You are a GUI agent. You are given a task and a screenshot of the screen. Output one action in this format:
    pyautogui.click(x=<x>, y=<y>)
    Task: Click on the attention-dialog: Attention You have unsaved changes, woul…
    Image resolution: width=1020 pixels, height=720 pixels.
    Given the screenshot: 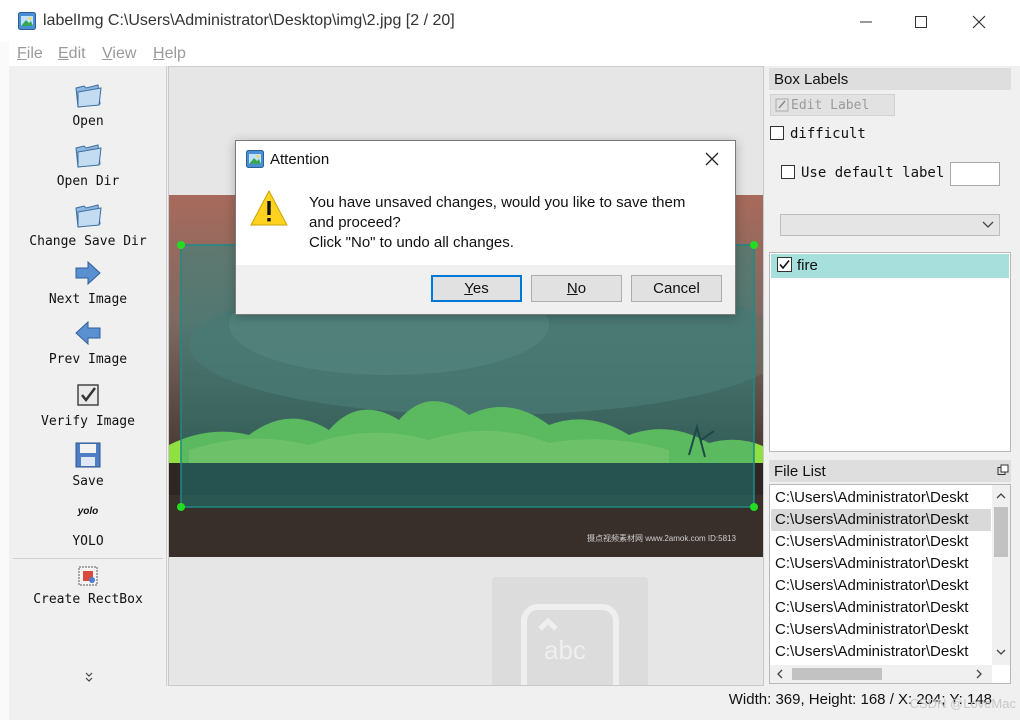 What is the action you would take?
    pyautogui.click(x=485, y=227)
    